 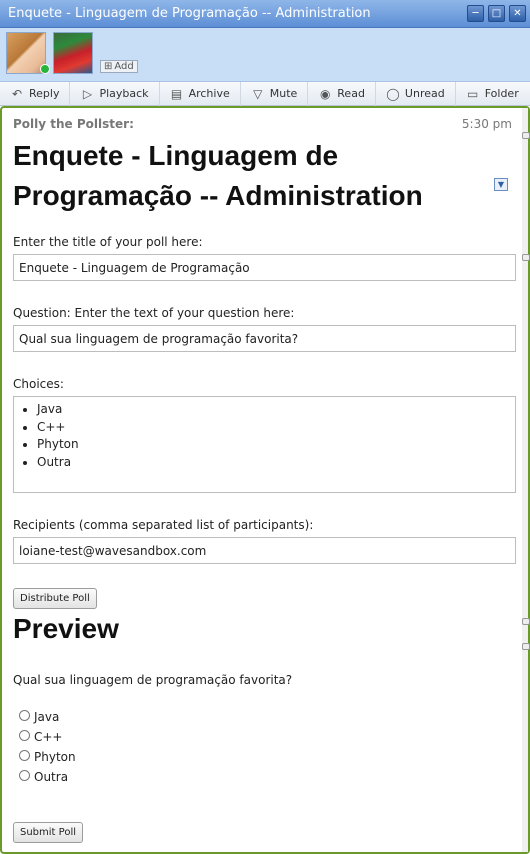 I want to click on reply-label: Reply, so click(x=44, y=93).